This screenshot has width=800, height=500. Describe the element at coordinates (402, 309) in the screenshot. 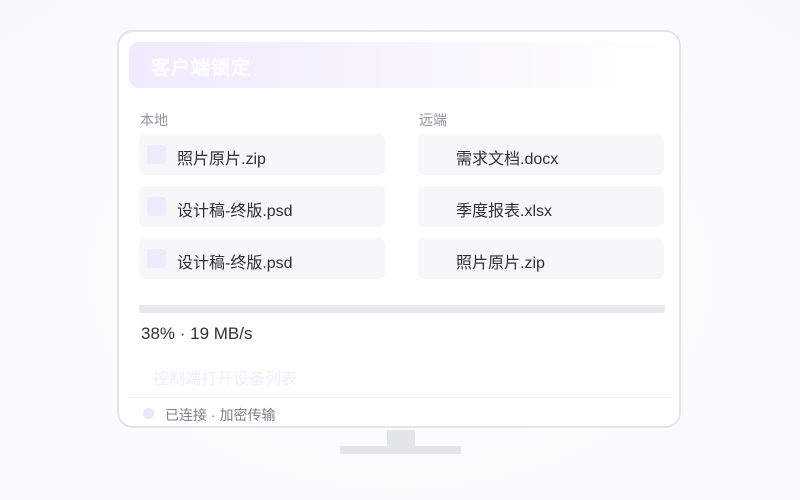

I see `transfer-progress-bar` at that location.